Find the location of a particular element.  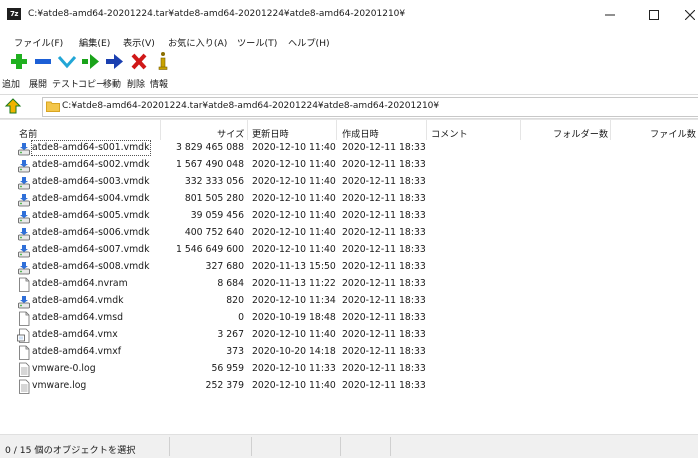

minimize-icon is located at coordinates (610, 15).